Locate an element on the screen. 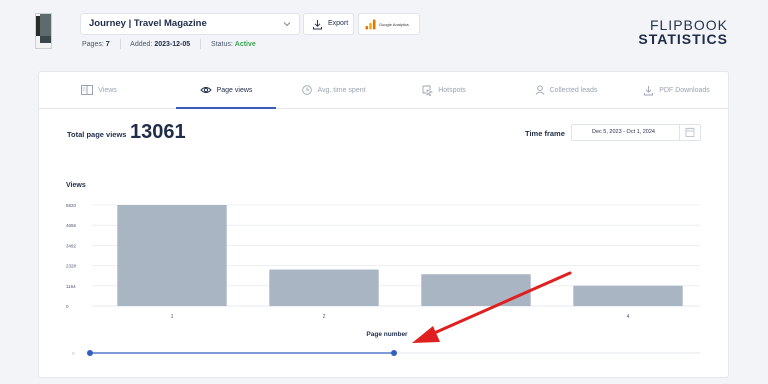 The image size is (768, 384). y-tick-label: 1164 is located at coordinates (71, 286).